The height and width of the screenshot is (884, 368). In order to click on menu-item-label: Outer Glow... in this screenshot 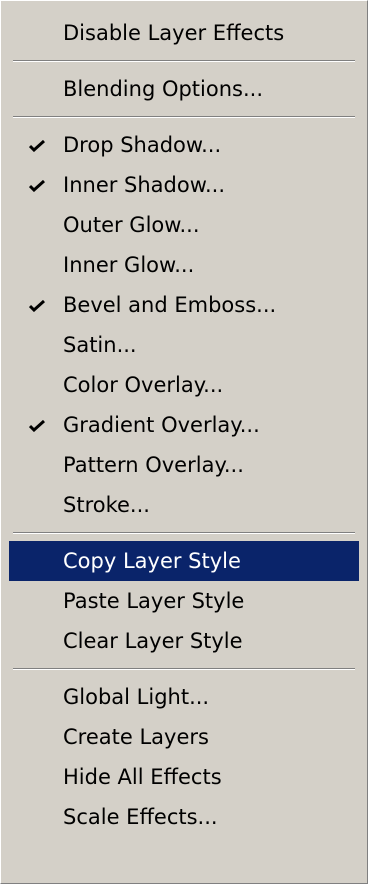, I will do `click(131, 225)`.